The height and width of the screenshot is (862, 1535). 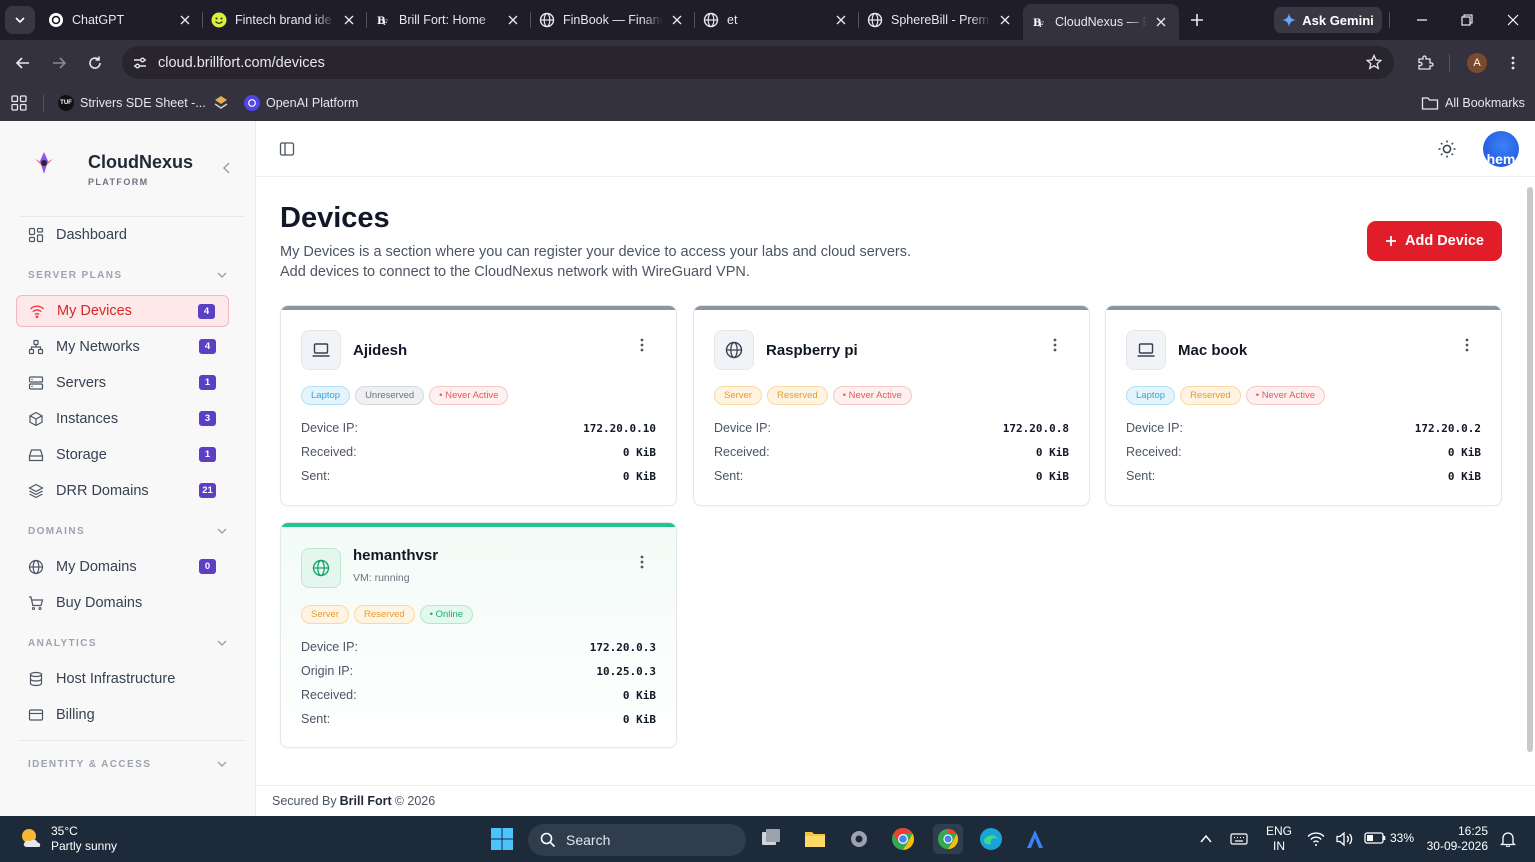 I want to click on close-icon, so click(x=1513, y=20).